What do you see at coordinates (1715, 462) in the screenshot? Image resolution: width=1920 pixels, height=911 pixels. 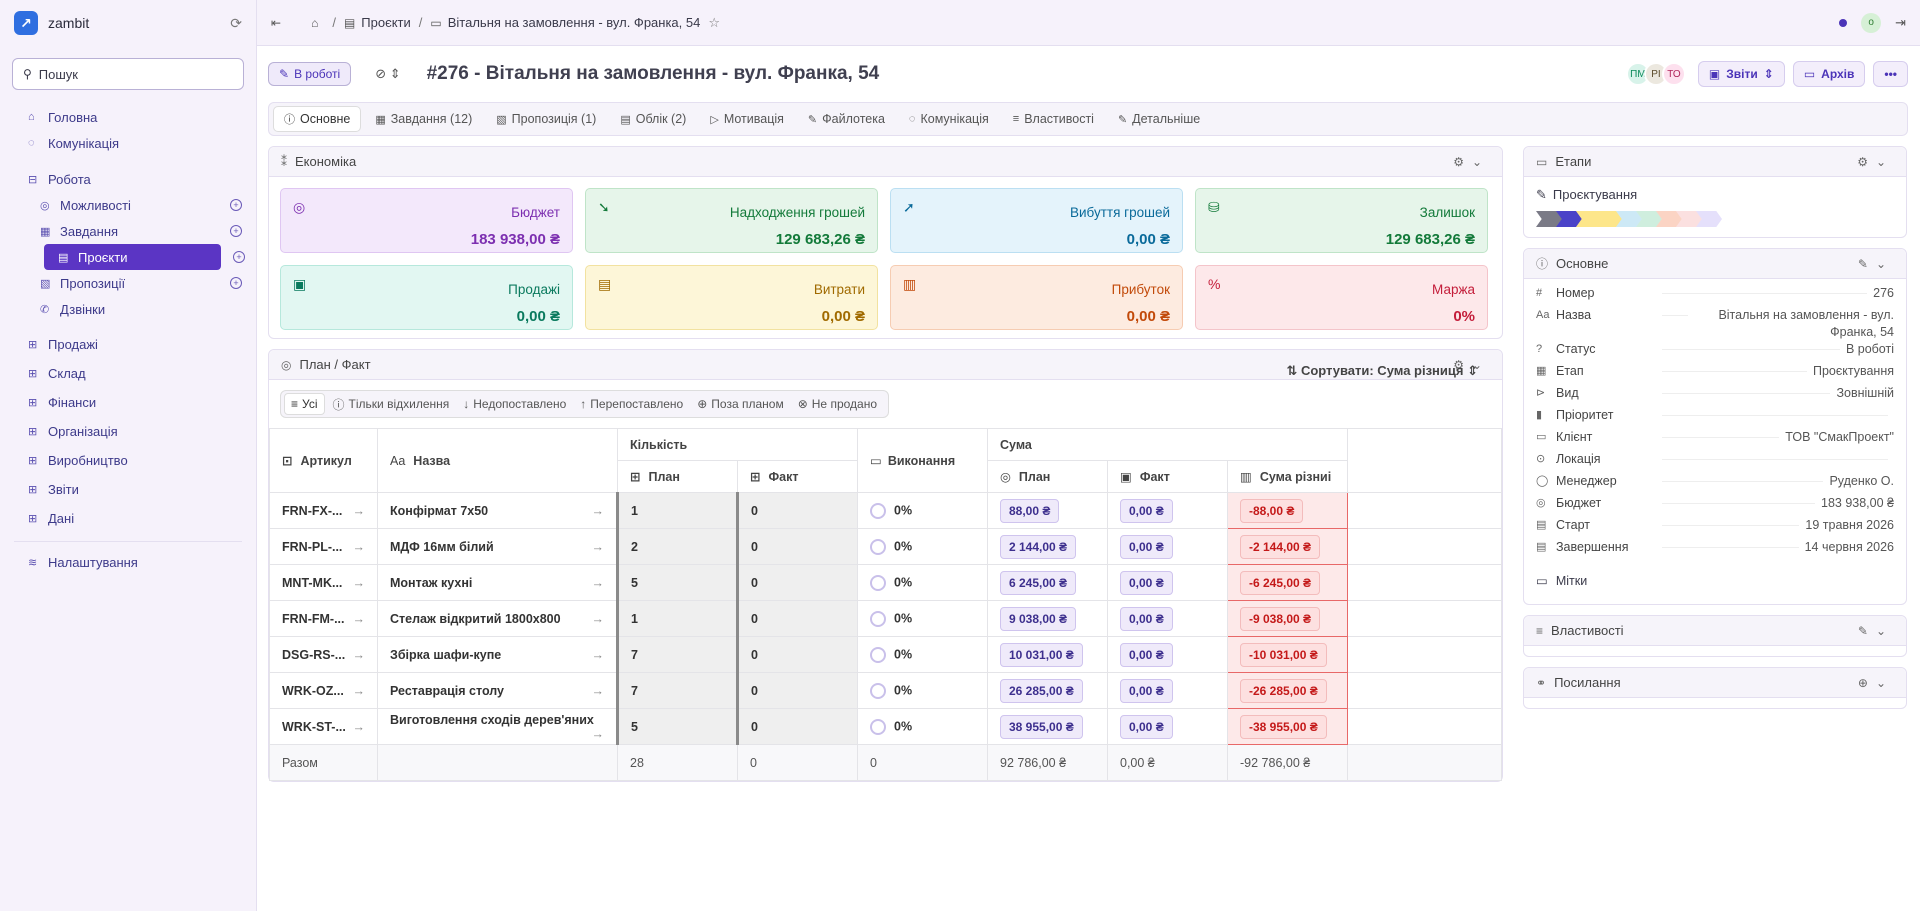 I see `field-row: ⊙ Локація` at bounding box center [1715, 462].